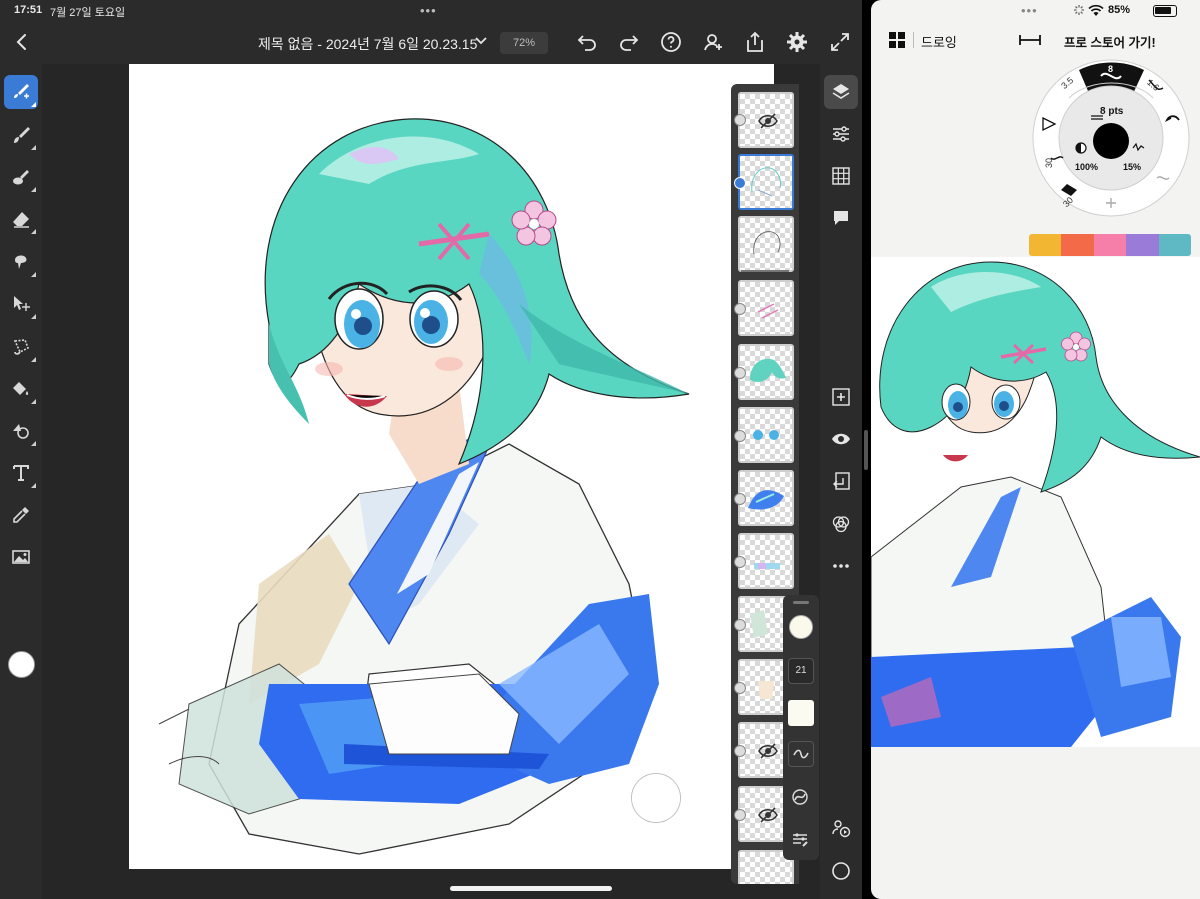  Describe the element at coordinates (1087, 167) in the screenshot. I see `brush-opacity-label: 100%` at that location.